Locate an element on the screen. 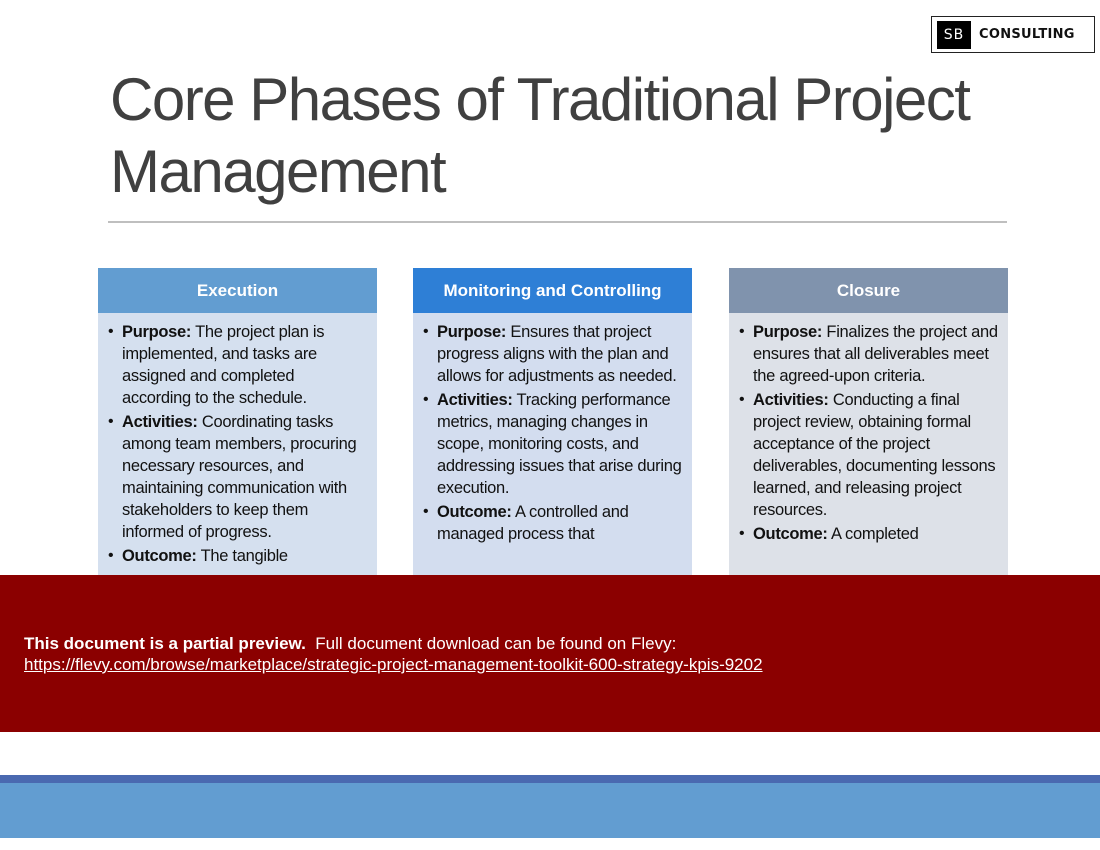 Image resolution: width=1100 pixels, height=850 pixels. phase-header: Monitoring and Controlling is located at coordinates (552, 290).